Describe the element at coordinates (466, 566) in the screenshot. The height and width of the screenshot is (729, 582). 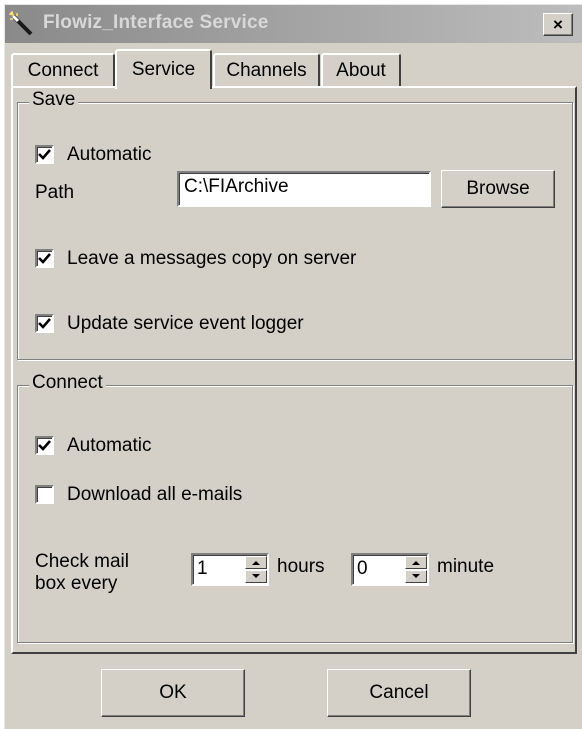
I see `minutes-label: minute` at that location.